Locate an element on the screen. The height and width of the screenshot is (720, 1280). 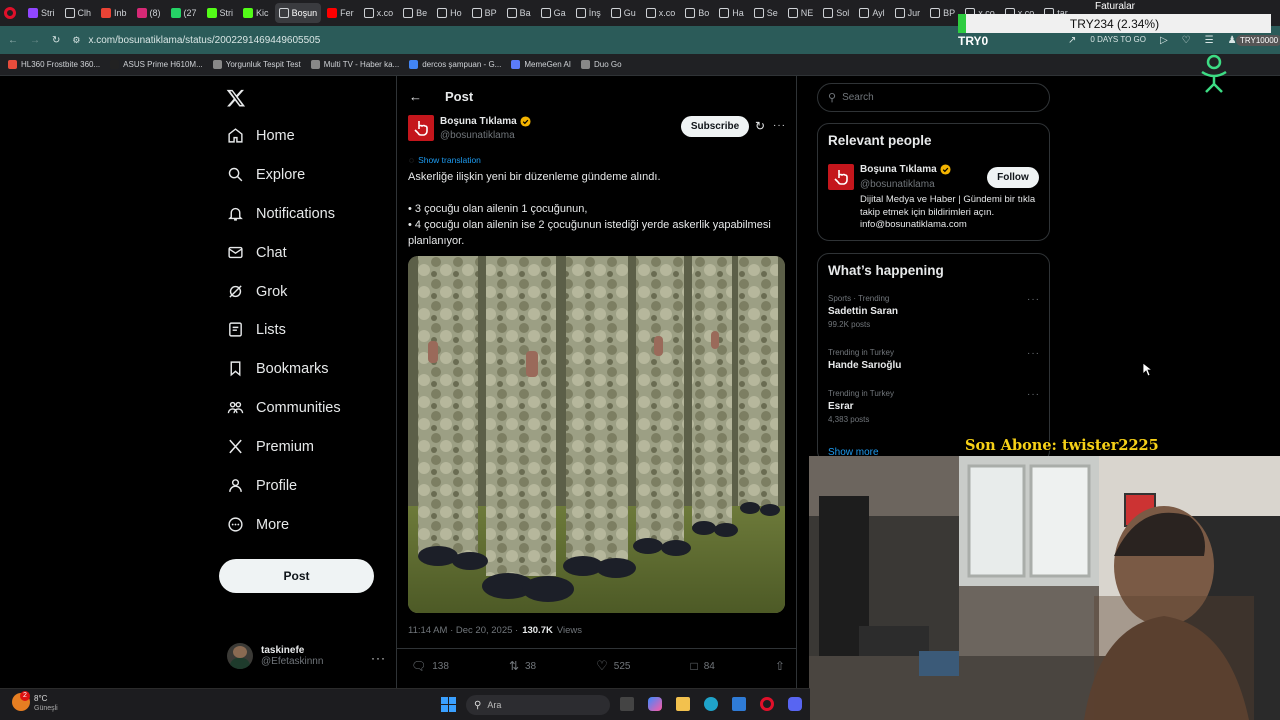
subscribe-button: Subscribe is located at coordinates (715, 126).